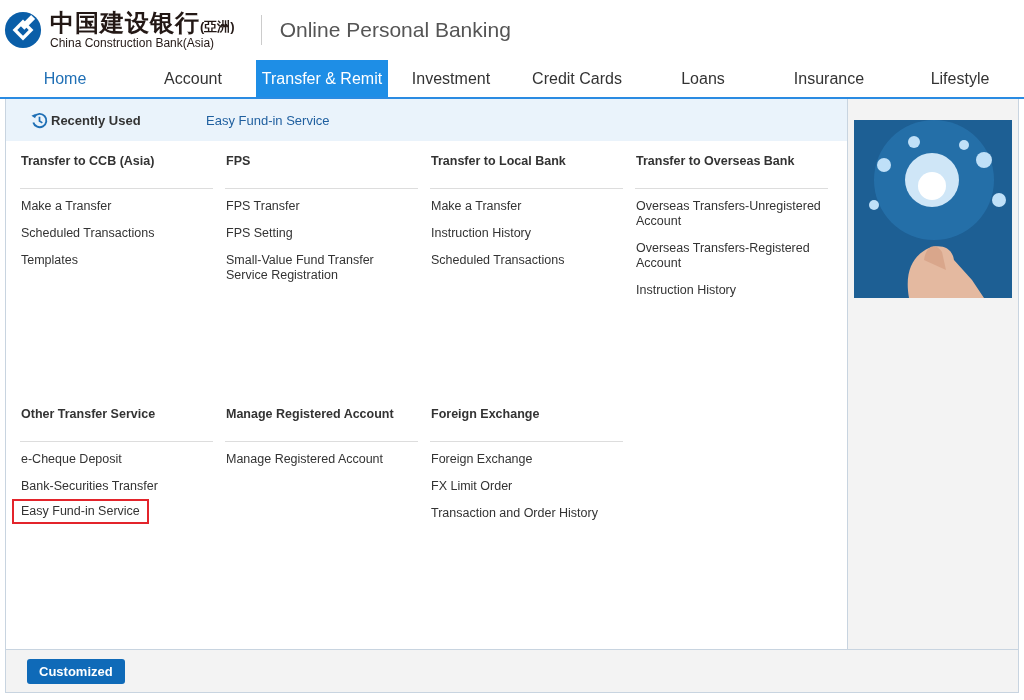  Describe the element at coordinates (87, 161) in the screenshot. I see `section-heading: Transfer to CCB (Asia)` at that location.